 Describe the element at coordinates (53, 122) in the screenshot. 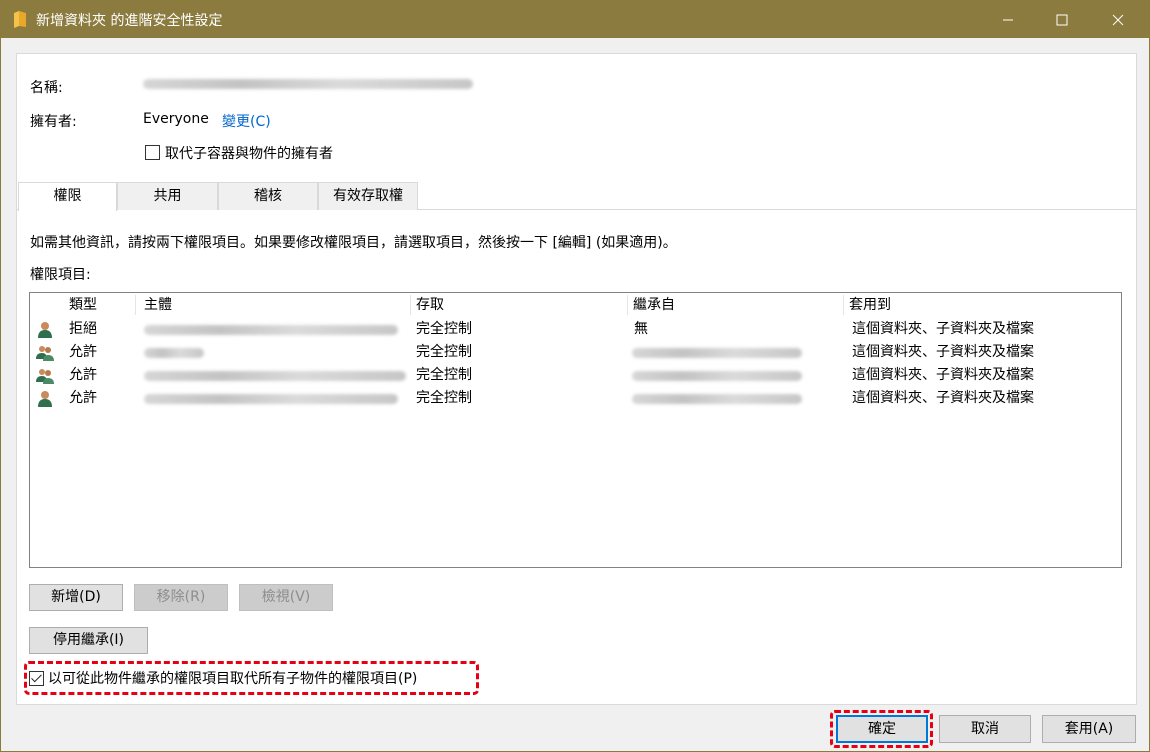

I see `owner-label: 擁有者:` at that location.